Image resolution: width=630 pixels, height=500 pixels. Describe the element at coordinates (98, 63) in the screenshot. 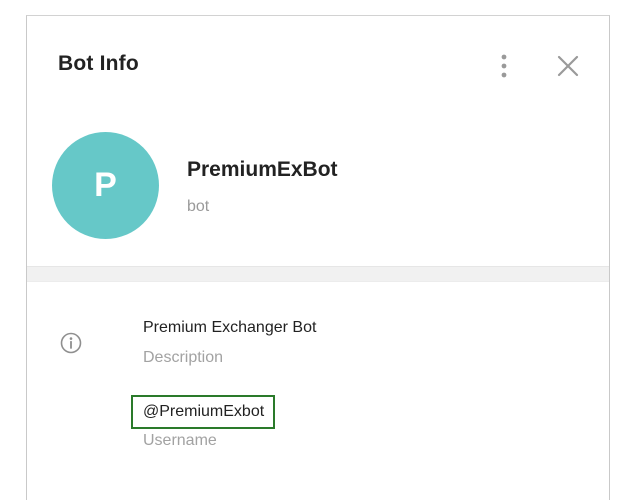

I see `dialog-title: Bot Info` at that location.